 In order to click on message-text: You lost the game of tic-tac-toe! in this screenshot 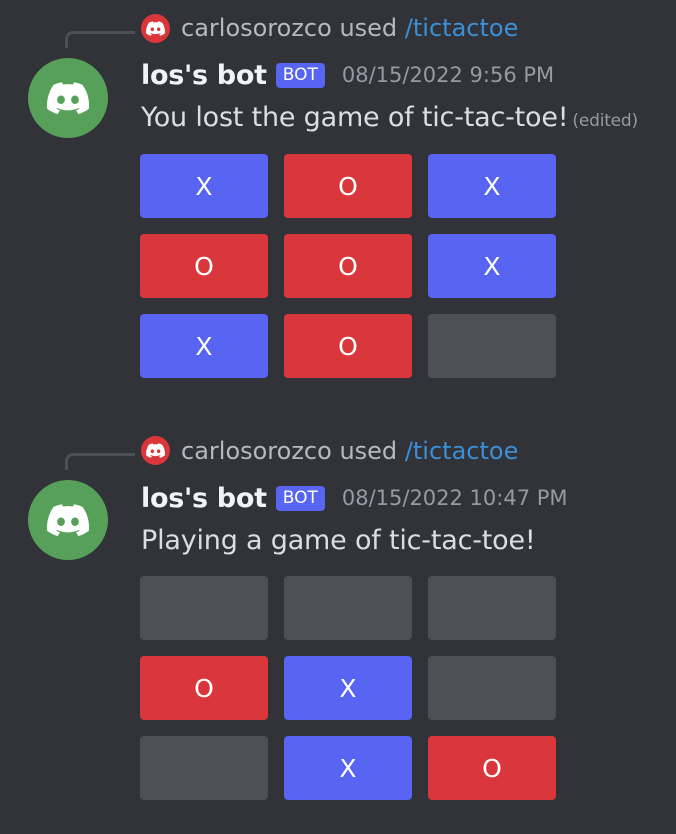, I will do `click(355, 117)`.